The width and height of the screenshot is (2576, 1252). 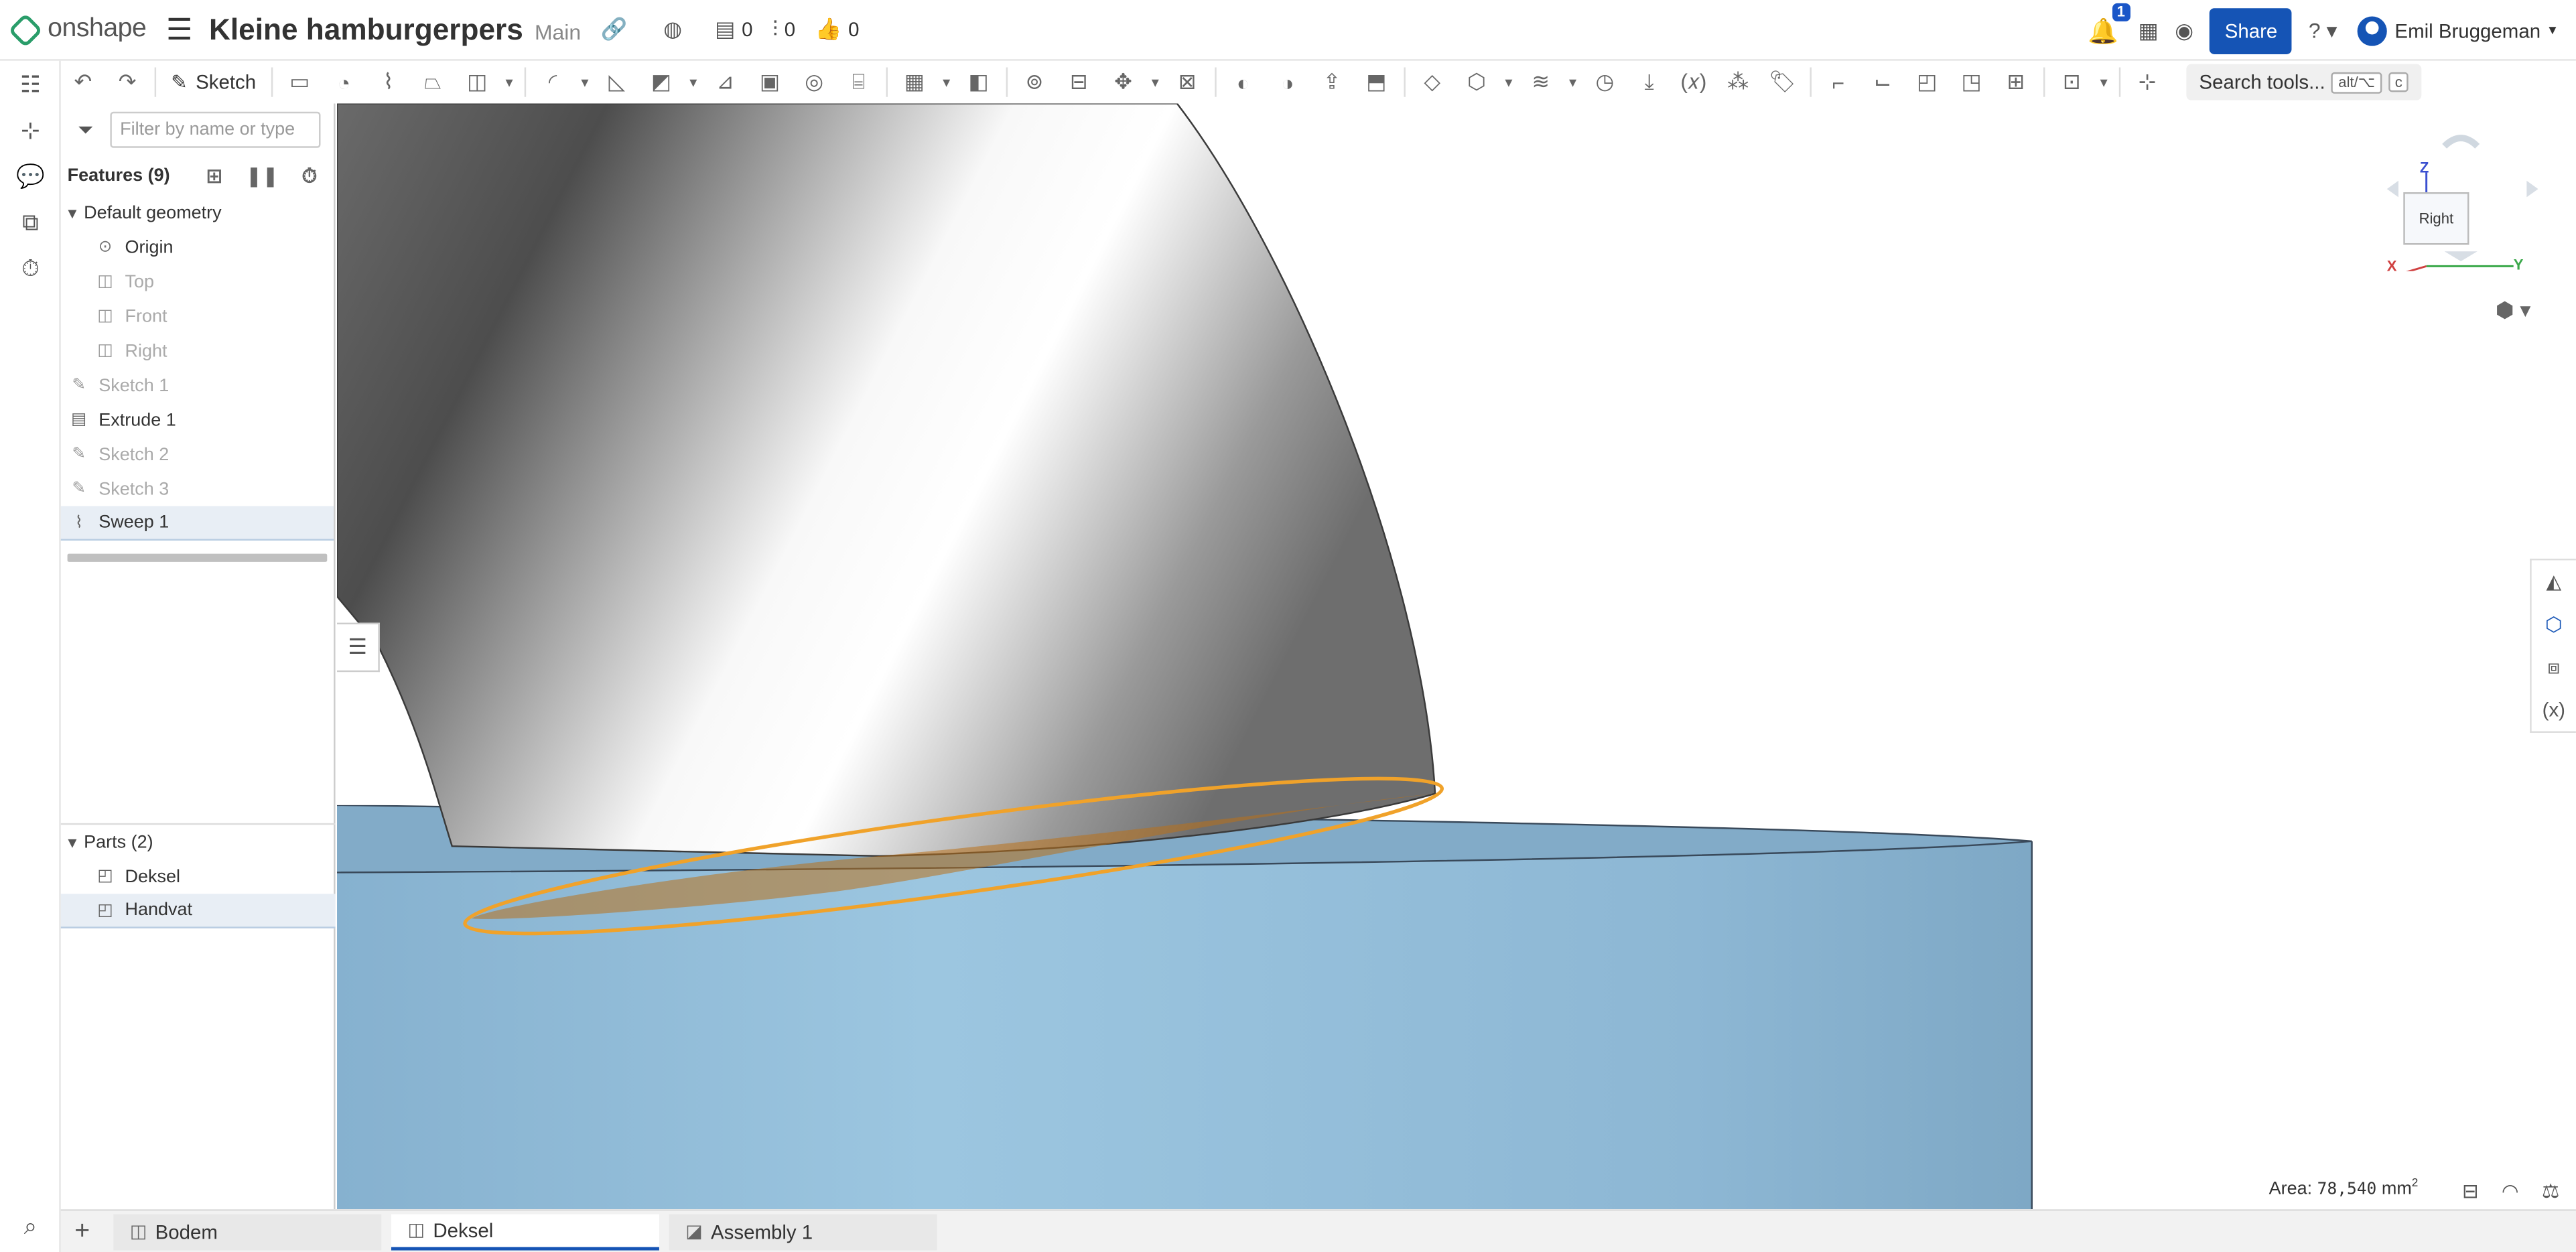 What do you see at coordinates (1649, 82) in the screenshot?
I see `import-icon: ⤓` at bounding box center [1649, 82].